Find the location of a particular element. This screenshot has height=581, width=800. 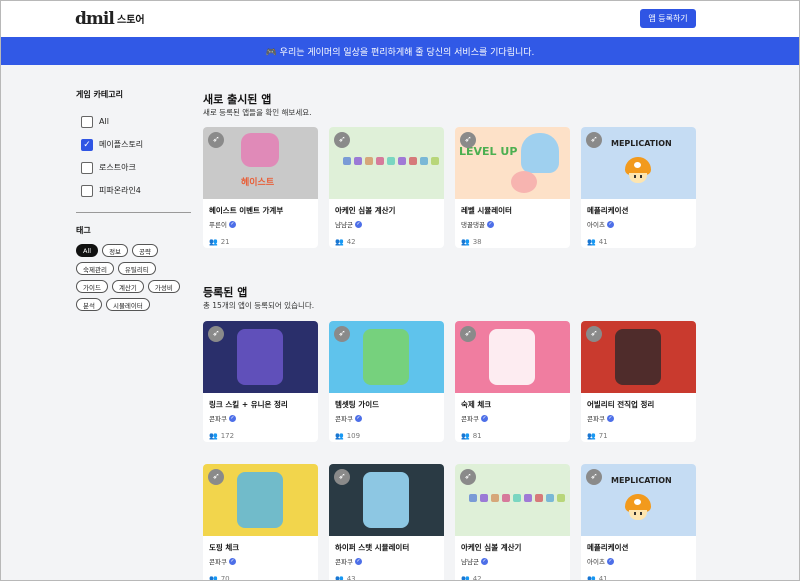

app-card: ➶ 템셋팅 가이드 콘파쿠 ✓ 👥 109 is located at coordinates (386, 381).